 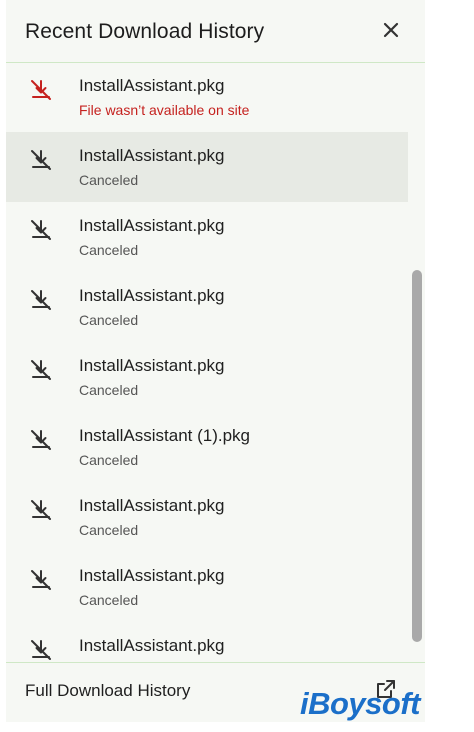 I want to click on iboysoft-logo-watermark: iBoysoft, so click(x=360, y=703).